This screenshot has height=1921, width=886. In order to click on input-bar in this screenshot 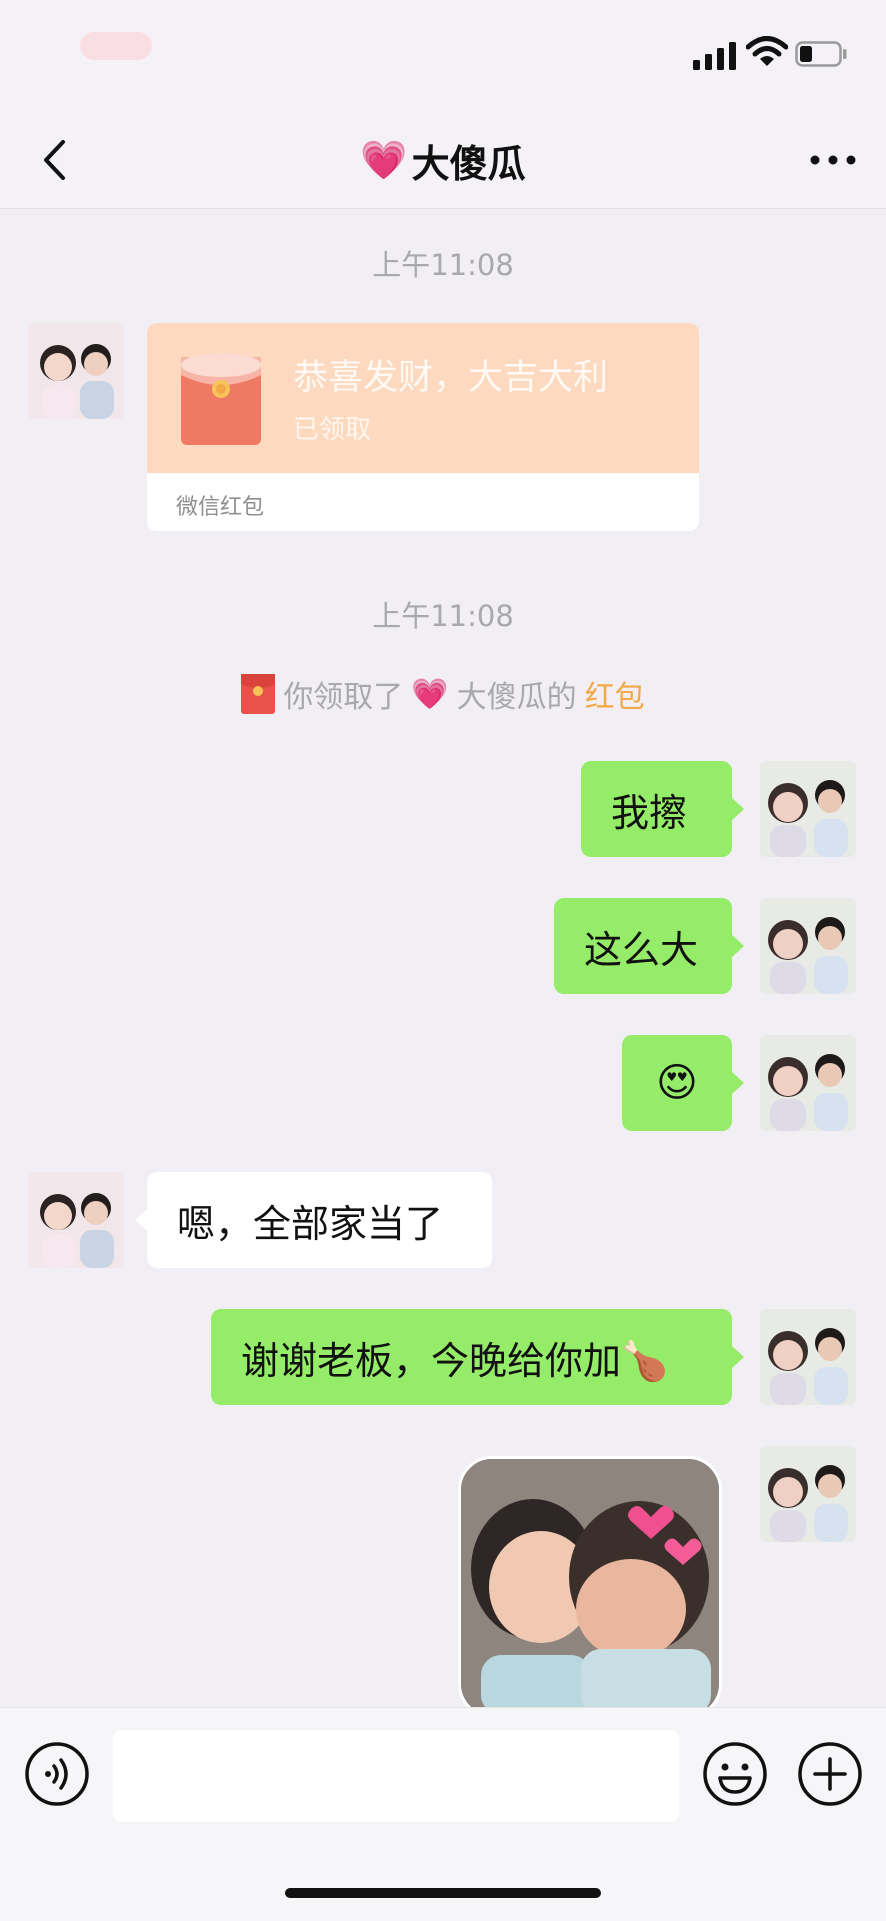, I will do `click(443, 1814)`.